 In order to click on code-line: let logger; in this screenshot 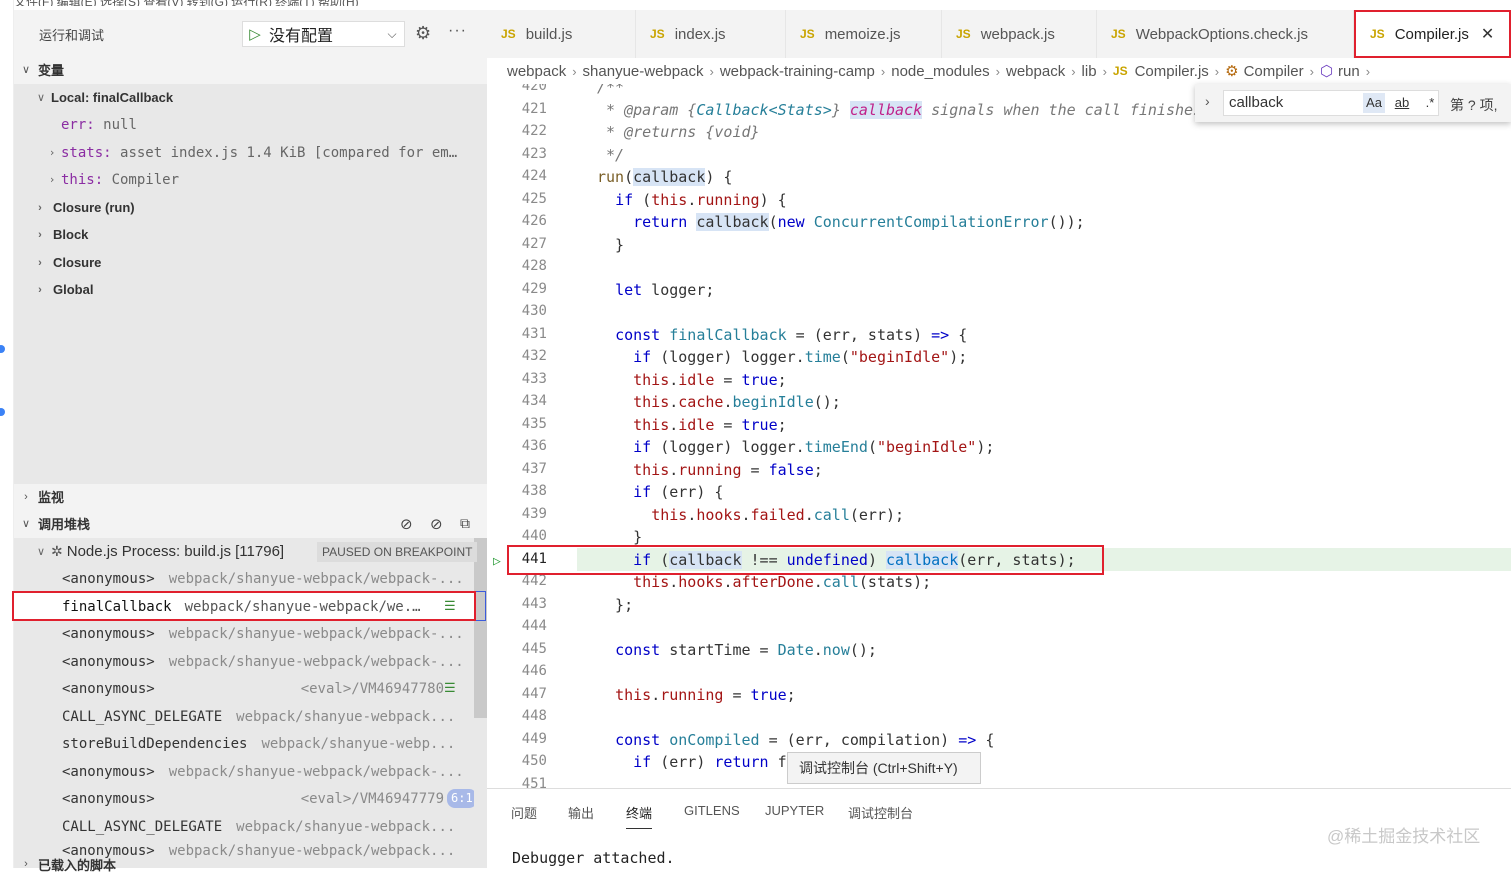, I will do `click(665, 290)`.